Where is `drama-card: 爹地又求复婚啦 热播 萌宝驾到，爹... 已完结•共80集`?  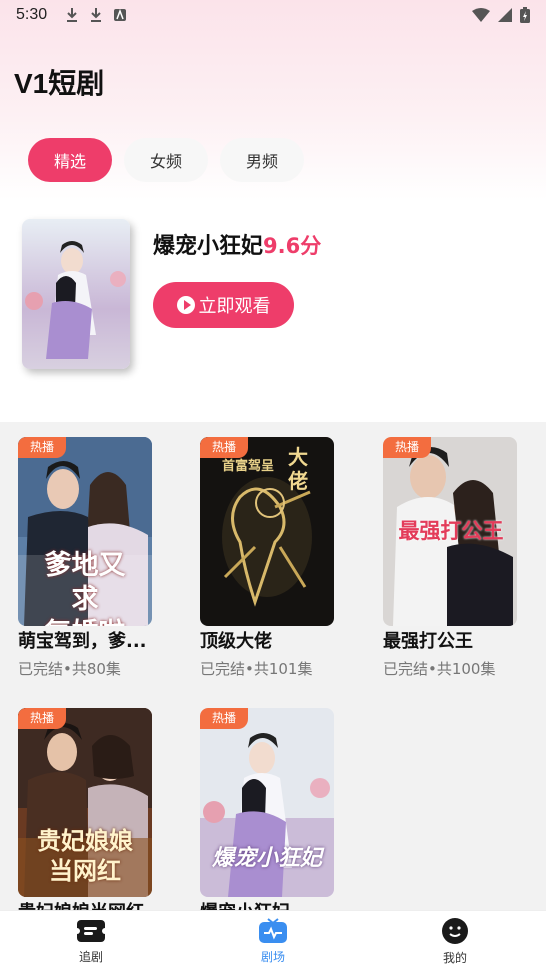
drama-card: 爹地又求复婚啦 热播 萌宝驾到，爹... 已完结•共80集 is located at coordinates (88, 558).